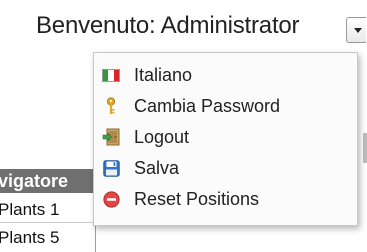 The width and height of the screenshot is (367, 252). I want to click on reset-circle-icon, so click(111, 199).